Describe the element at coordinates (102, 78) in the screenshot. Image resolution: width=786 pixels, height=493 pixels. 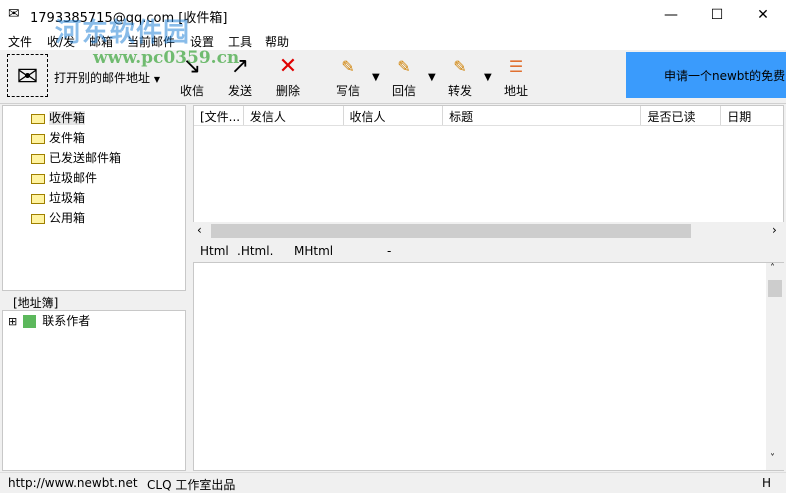
I see `open-other-label: 打开别的邮件地址` at that location.